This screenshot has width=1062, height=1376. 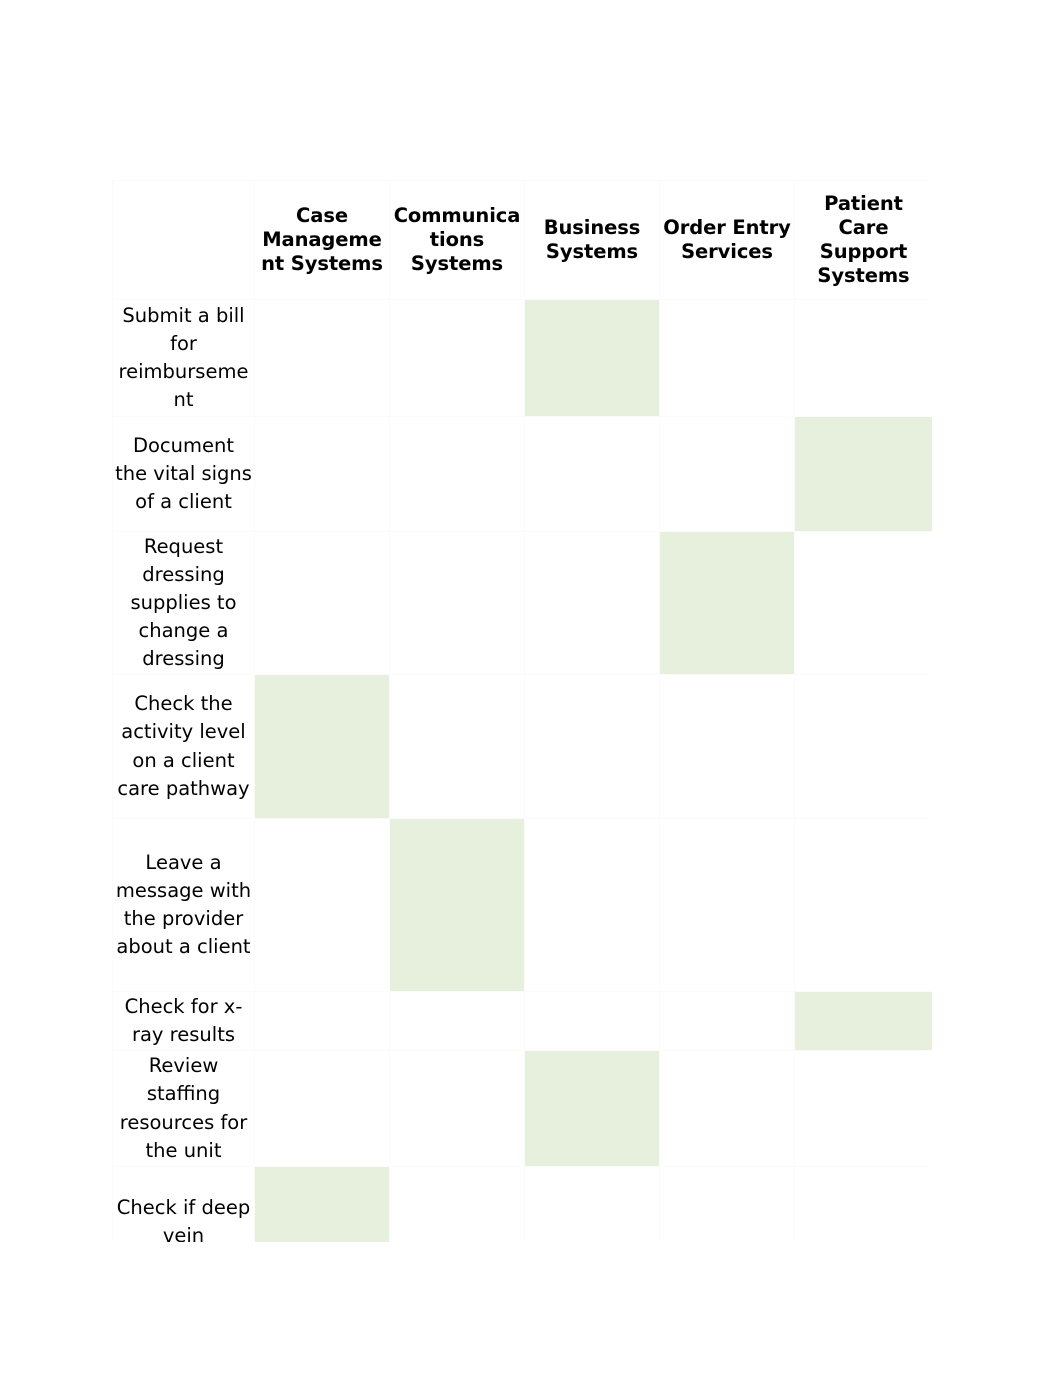 What do you see at coordinates (183, 358) in the screenshot?
I see `row-label-submit-a-bill-for-reimbursement: Submit a bill for reimbursement` at bounding box center [183, 358].